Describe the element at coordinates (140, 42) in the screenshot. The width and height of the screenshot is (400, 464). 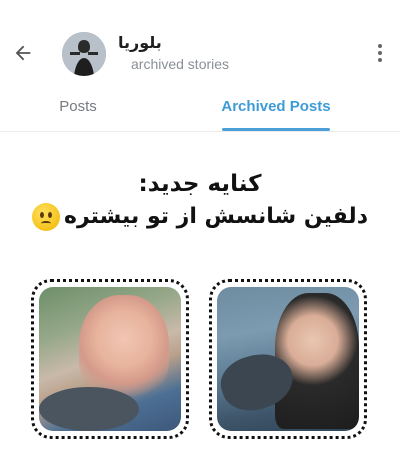
I see `profile-name: ﺑﻠﻮﺭﻳﺎ` at that location.